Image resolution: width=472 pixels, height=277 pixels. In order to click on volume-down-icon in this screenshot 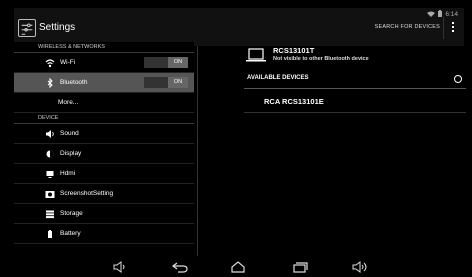, I will do `click(121, 267)`.